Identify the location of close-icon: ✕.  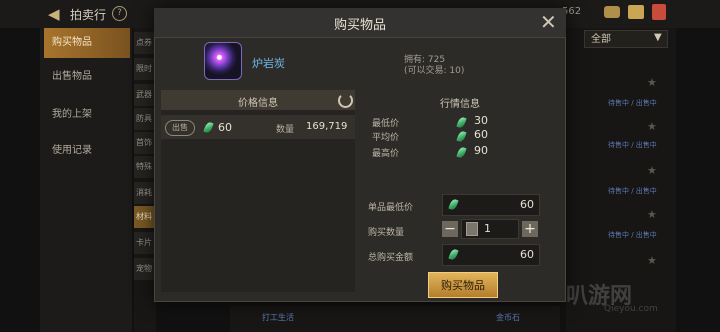
(548, 22).